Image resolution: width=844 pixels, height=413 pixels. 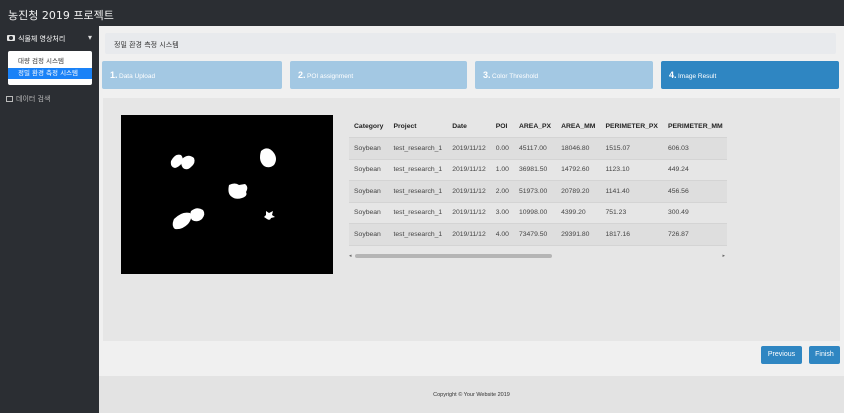 I want to click on step-poi-assignment: 2. POI assignment, so click(x=378, y=75).